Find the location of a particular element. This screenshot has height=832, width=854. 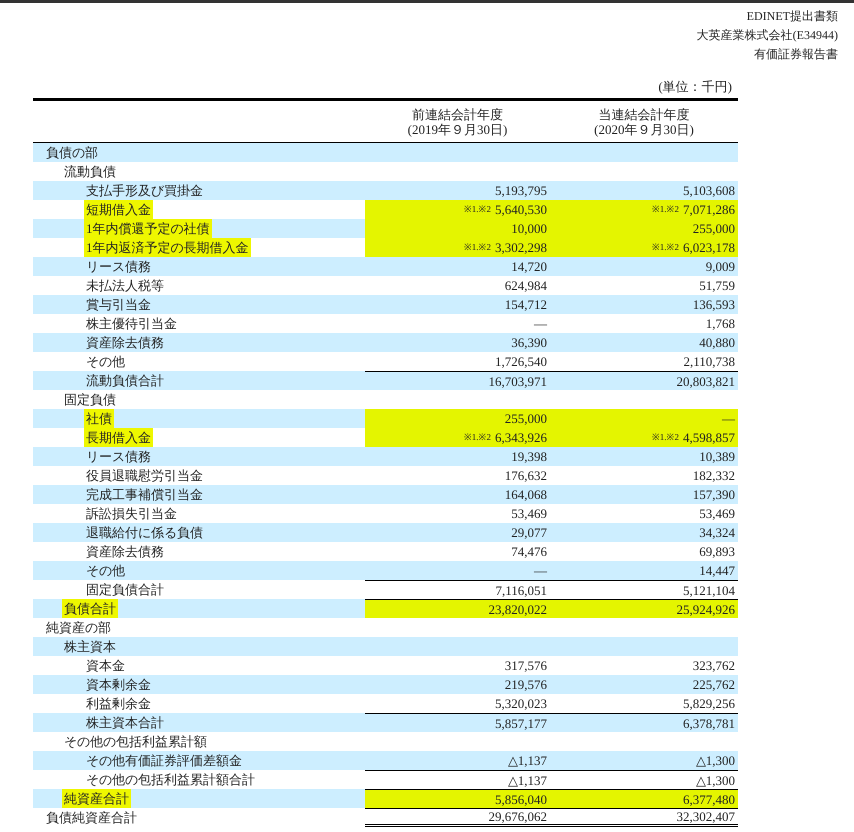

row-label: 負債の部 is located at coordinates (72, 153).